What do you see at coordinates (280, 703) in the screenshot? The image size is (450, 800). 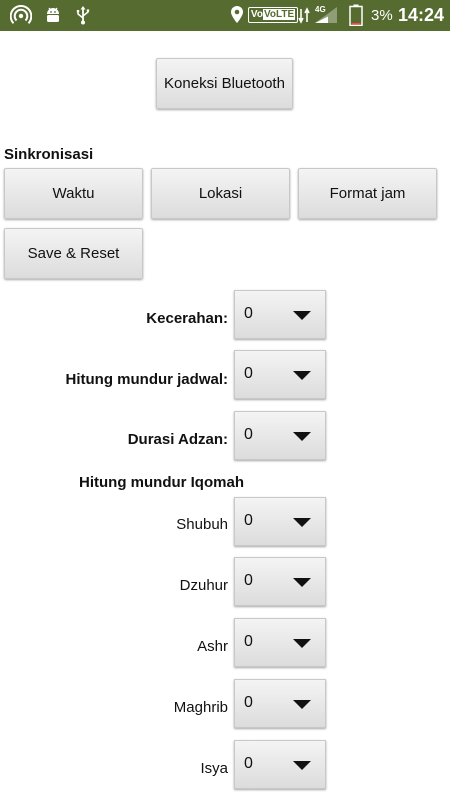 I see `maghrib-dropdown: 0` at bounding box center [280, 703].